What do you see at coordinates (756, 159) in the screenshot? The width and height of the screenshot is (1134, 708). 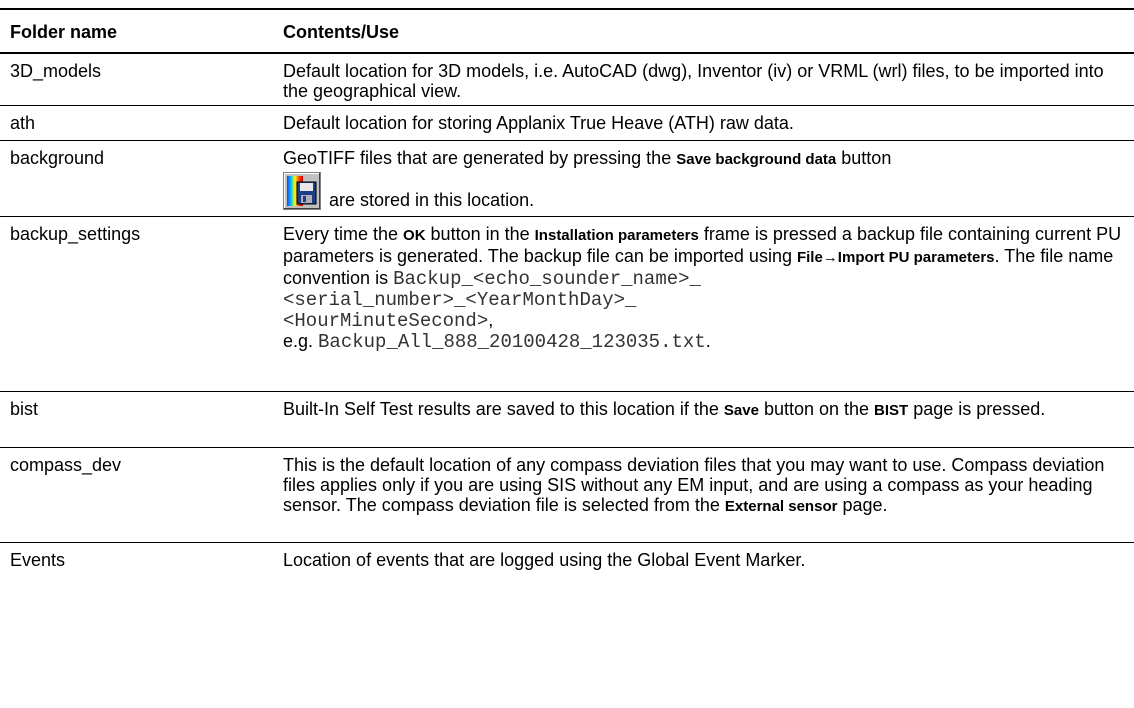 I see `ui-term: Save background data` at bounding box center [756, 159].